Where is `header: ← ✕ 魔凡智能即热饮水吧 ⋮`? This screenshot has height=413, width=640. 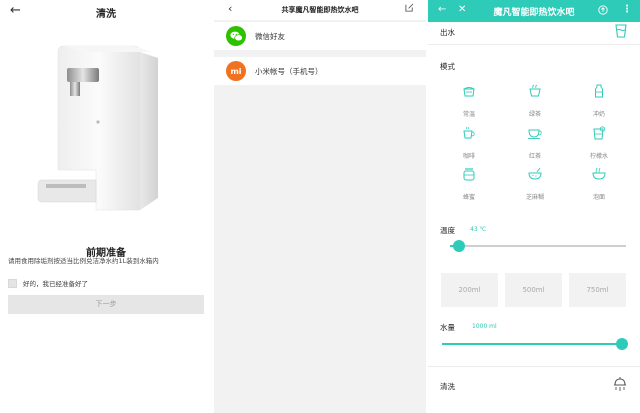 header: ← ✕ 魔凡智能即热饮水吧 ⋮ is located at coordinates (534, 11).